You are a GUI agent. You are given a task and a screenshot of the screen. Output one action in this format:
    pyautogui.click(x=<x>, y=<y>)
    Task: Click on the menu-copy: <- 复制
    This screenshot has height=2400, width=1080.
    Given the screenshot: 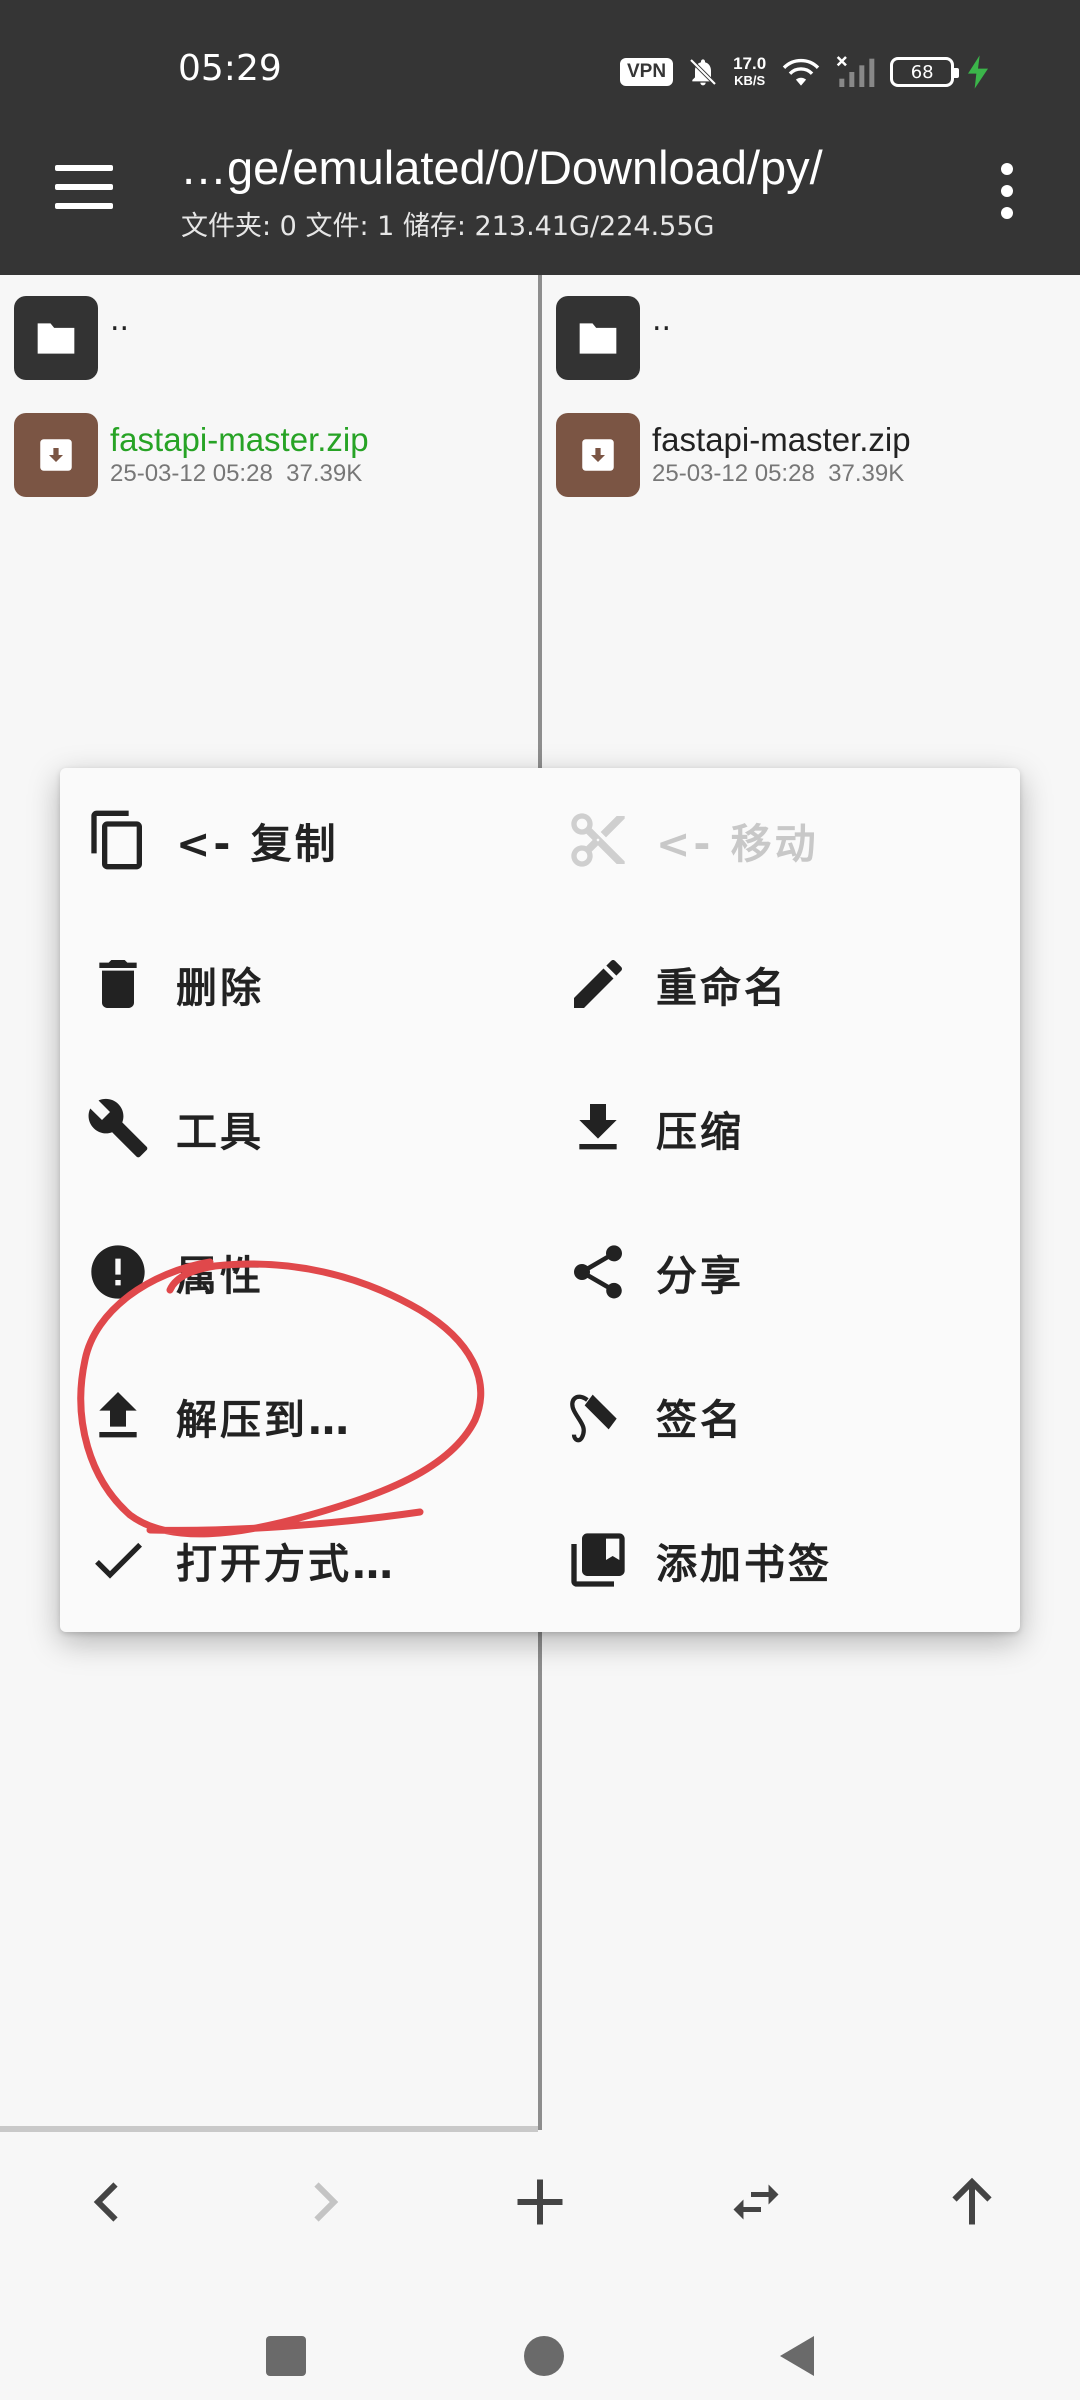 What is the action you would take?
    pyautogui.click(x=212, y=840)
    